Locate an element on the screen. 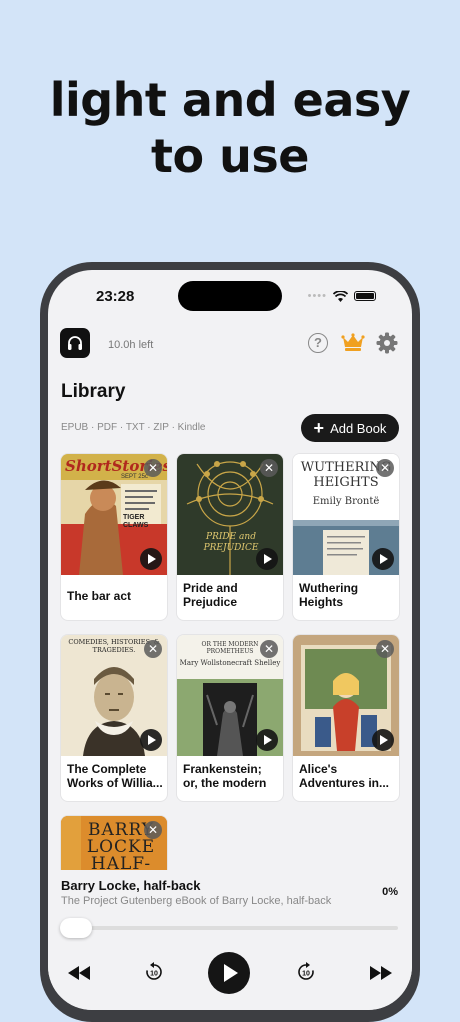 Image resolution: width=460 pixels, height=1022 pixels. previous-icon is located at coordinates (79, 973).